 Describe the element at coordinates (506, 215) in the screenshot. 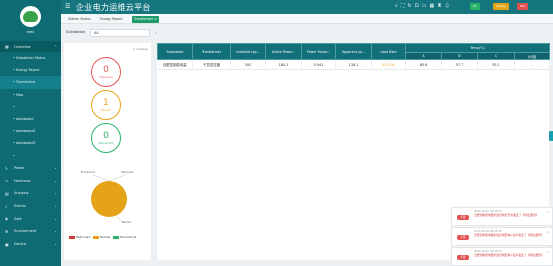

I see `notification-message: 合肥控制能电量的温控制方开关发生了【所在遭到】` at that location.